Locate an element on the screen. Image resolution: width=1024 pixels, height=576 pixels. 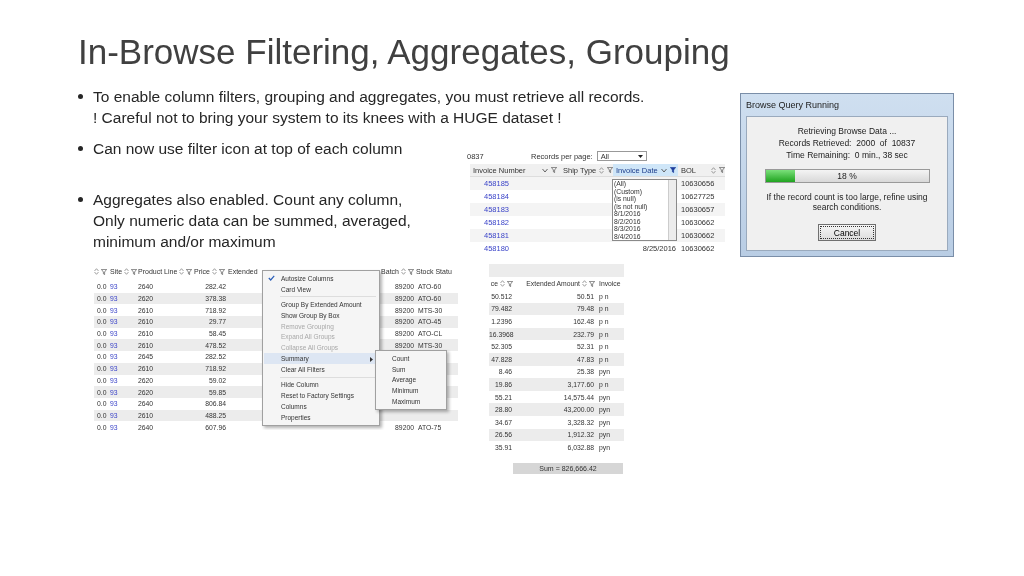
column-header is located at coordinates (102, 271).